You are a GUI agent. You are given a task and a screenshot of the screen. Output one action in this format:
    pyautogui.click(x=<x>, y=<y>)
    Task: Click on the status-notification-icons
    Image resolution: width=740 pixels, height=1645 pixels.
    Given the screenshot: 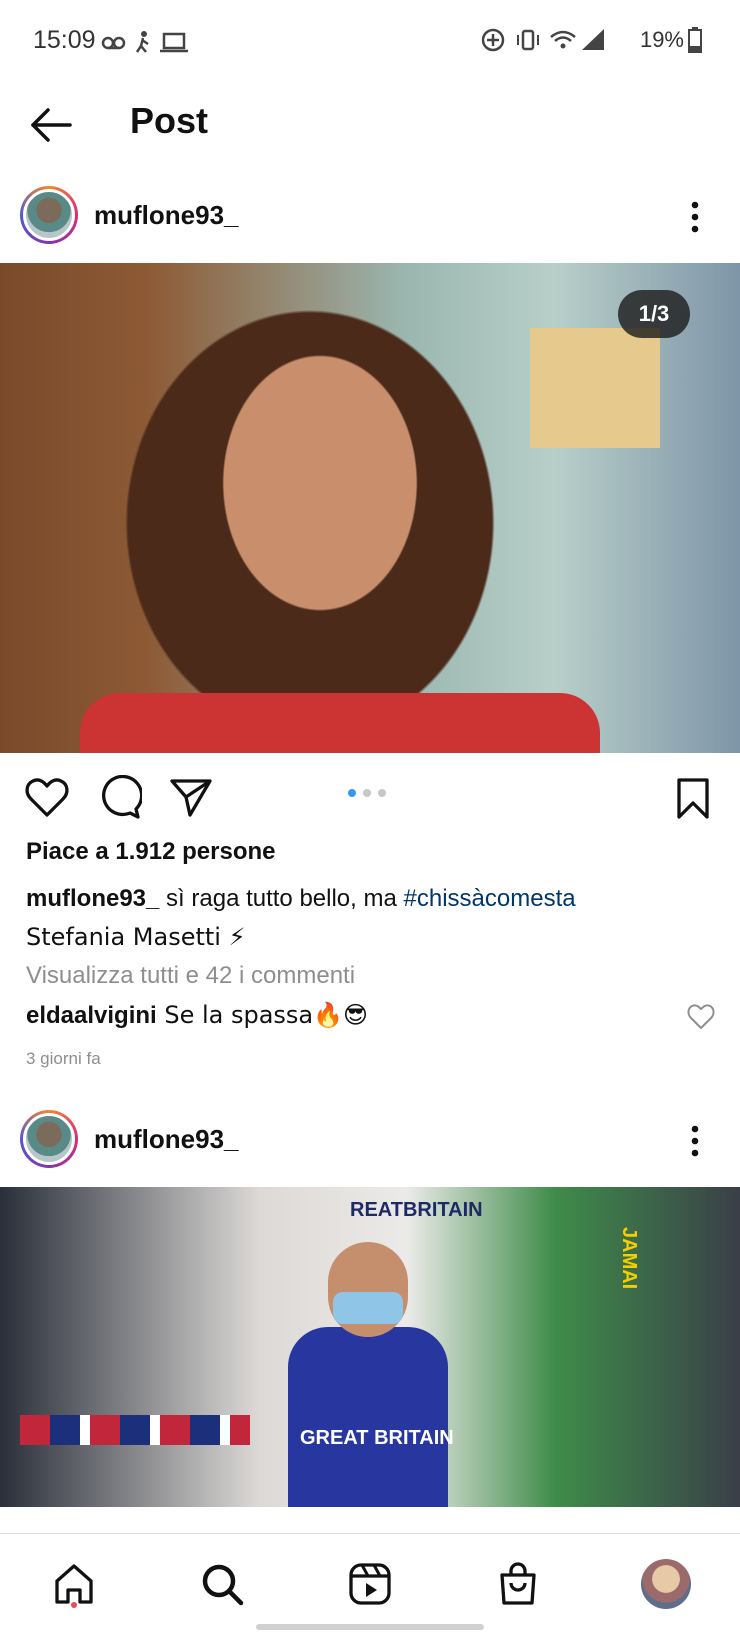 What is the action you would take?
    pyautogui.click(x=144, y=42)
    